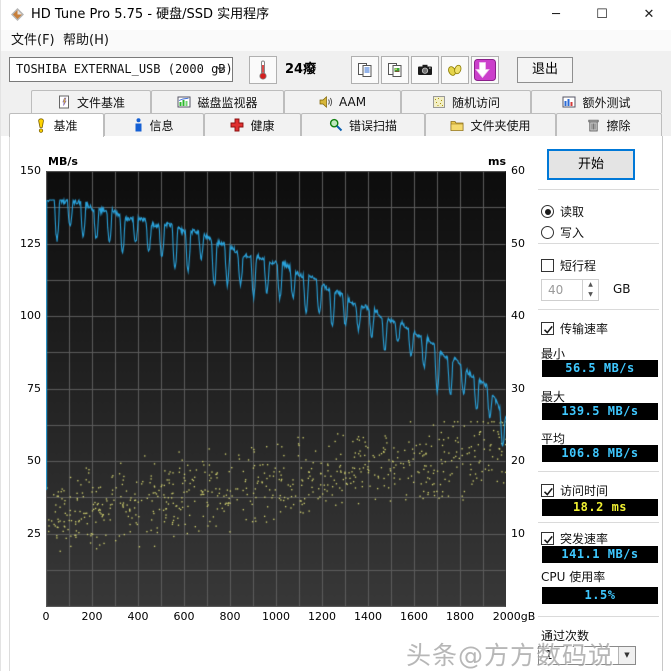 This screenshot has height=671, width=671. Describe the element at coordinates (518, 243) in the screenshot. I see `y-right-tick-label: 50` at that location.